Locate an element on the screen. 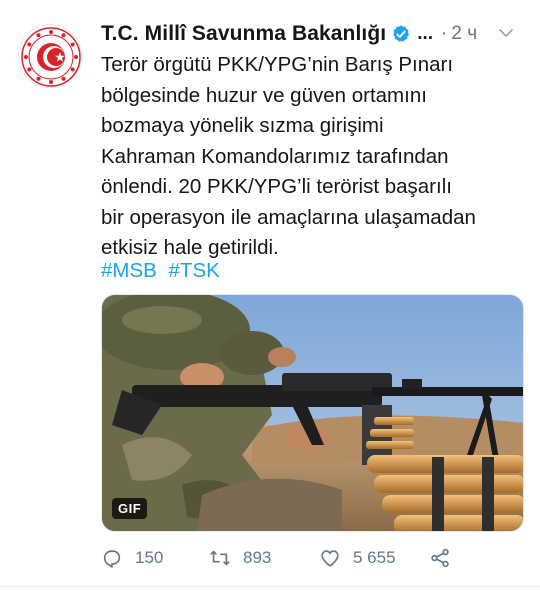 This screenshot has width=540, height=590. display-name: T.C. Millî Savunma Bakanlığı is located at coordinates (243, 34).